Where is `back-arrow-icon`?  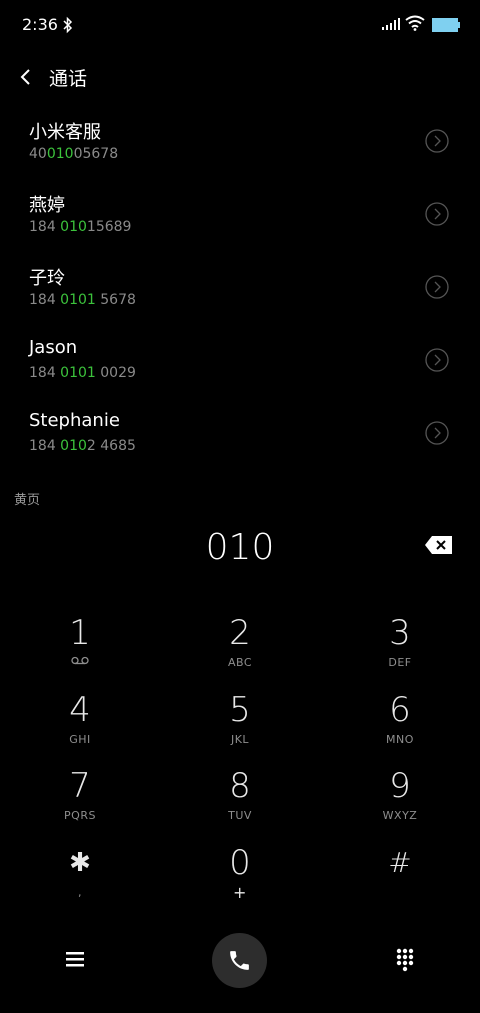
back-arrow-icon is located at coordinates (26, 77).